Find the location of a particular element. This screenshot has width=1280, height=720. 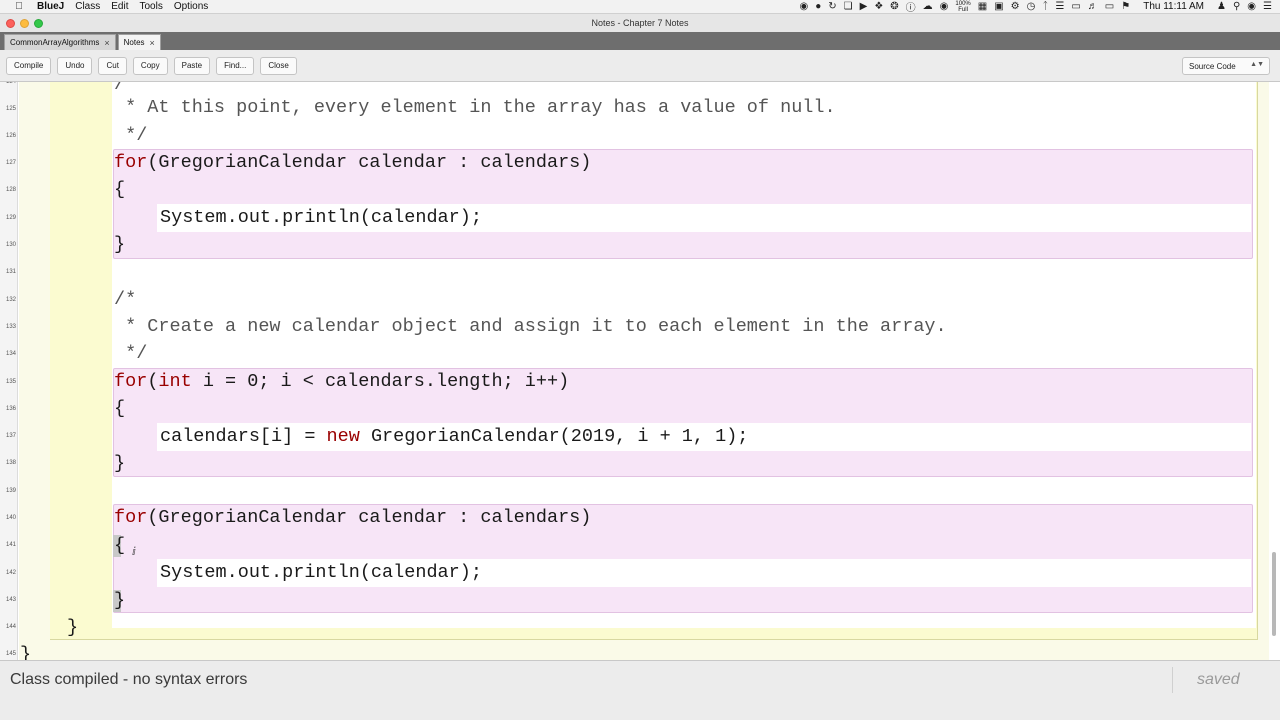

code-text: ( is located at coordinates (153, 381).